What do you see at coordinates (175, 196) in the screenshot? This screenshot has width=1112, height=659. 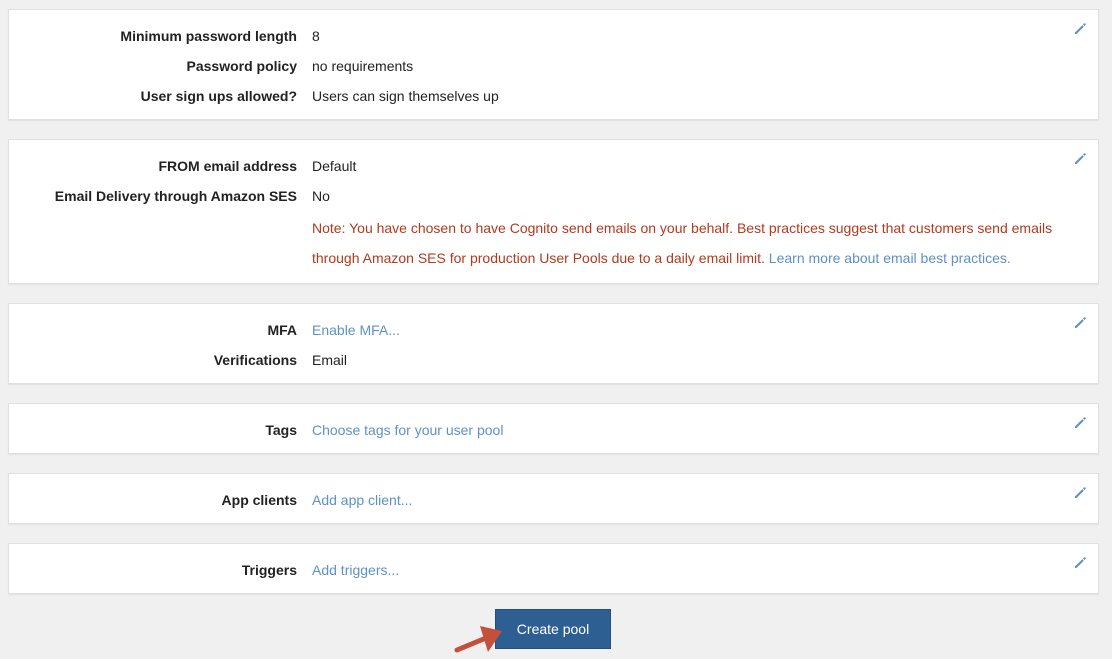 I see `ses-delivery-label: Email Delivery through Amazon SES` at bounding box center [175, 196].